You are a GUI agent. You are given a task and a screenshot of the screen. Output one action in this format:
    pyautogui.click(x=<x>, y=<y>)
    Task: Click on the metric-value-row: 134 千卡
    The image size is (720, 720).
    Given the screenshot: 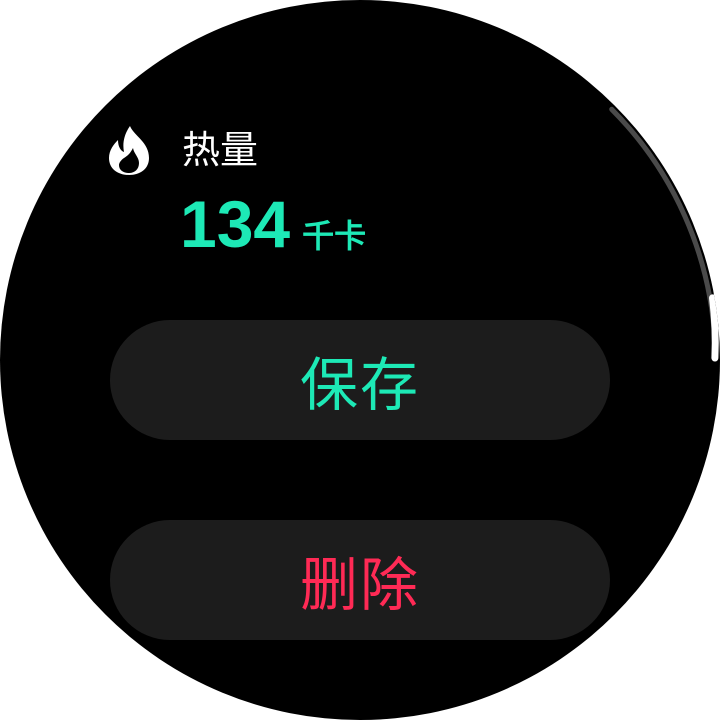 What is the action you would take?
    pyautogui.click(x=273, y=224)
    